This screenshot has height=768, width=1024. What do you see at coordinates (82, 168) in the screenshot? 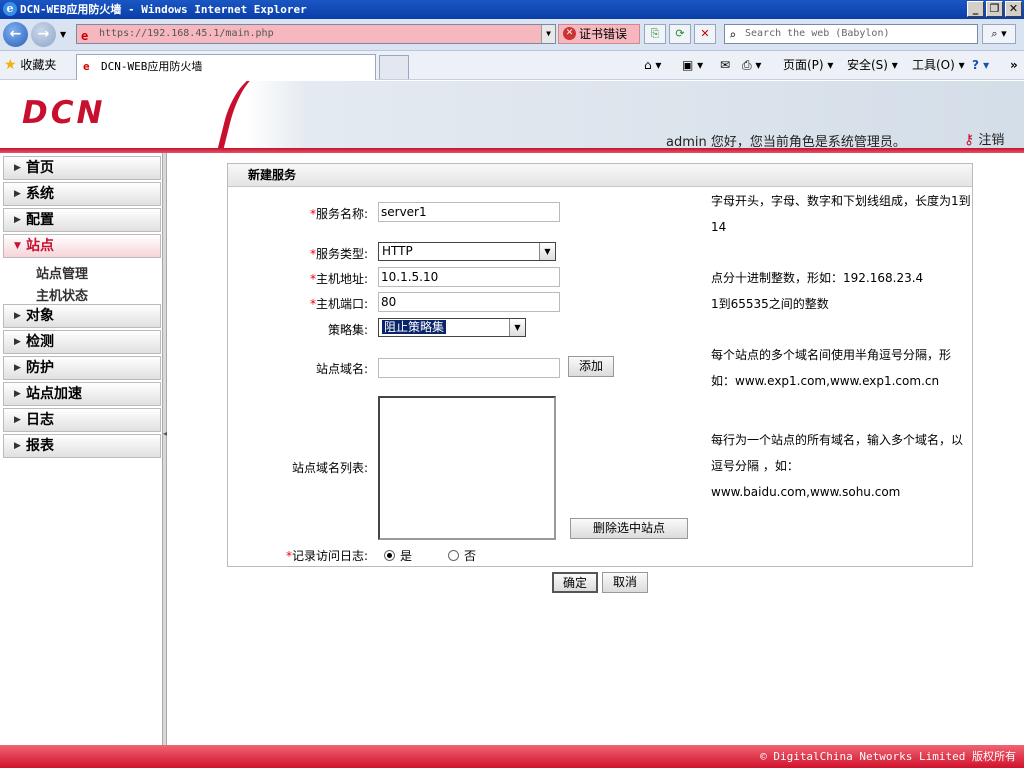
I see `sidebar-item-home: ▶ 首页` at bounding box center [82, 168].